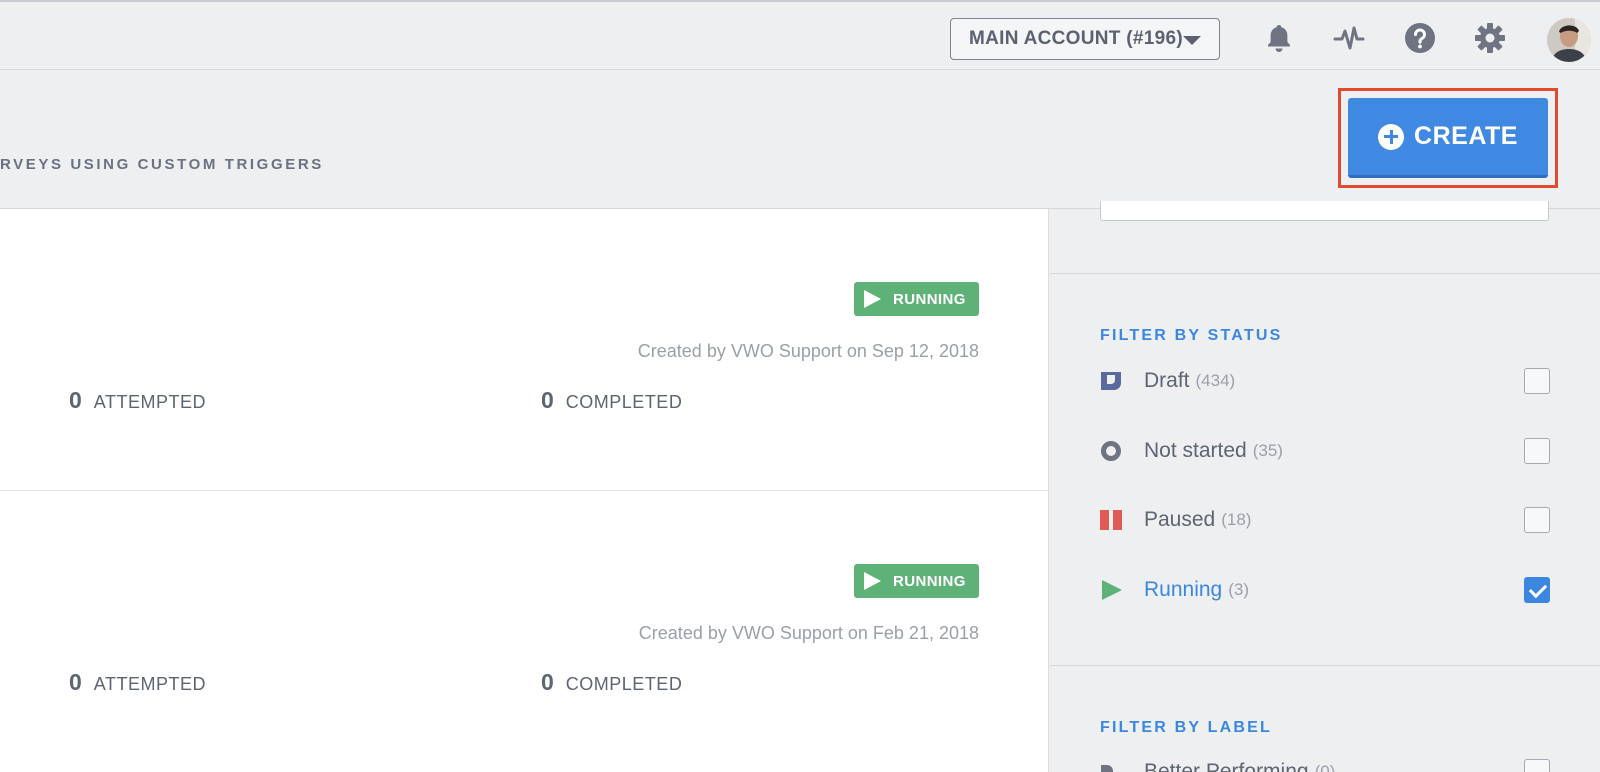  Describe the element at coordinates (1111, 520) in the screenshot. I see `pause-icon` at that location.